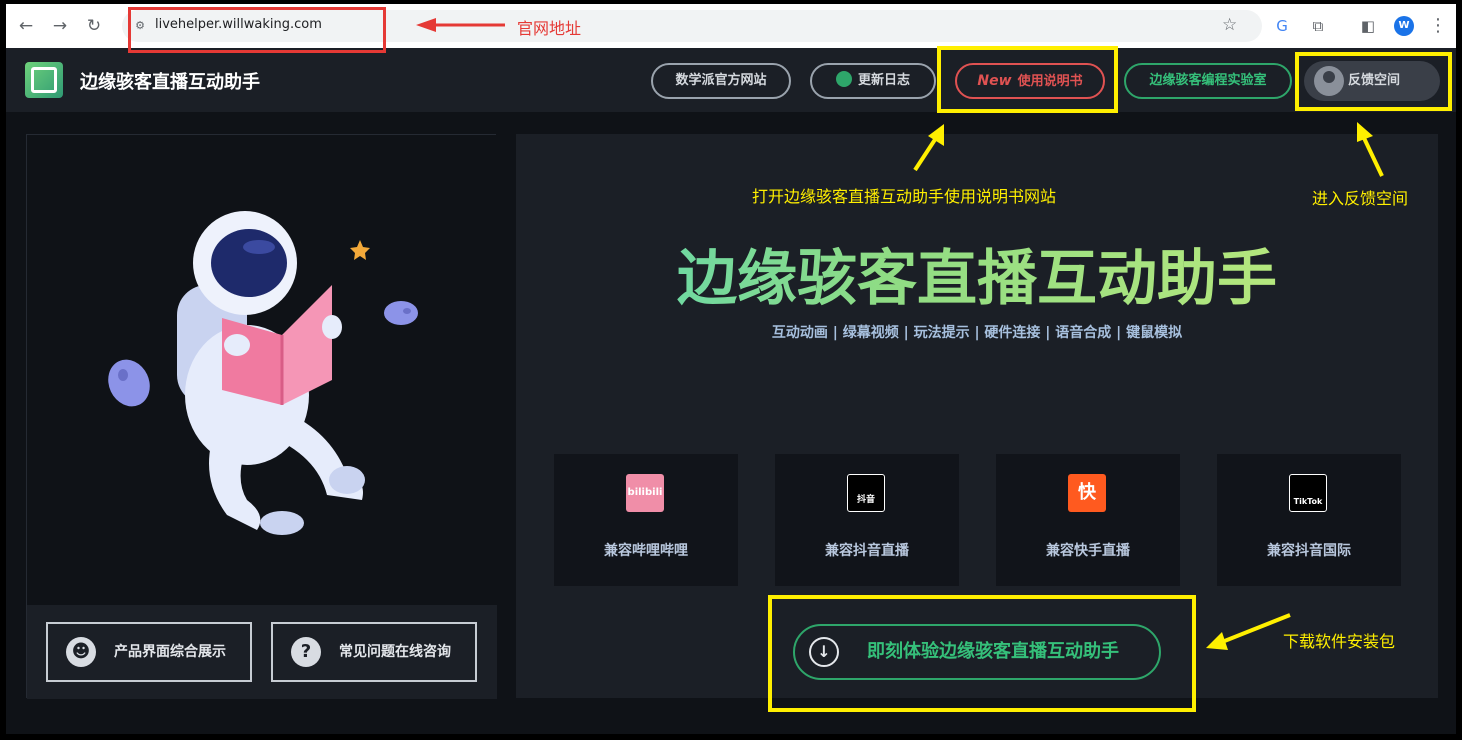  Describe the element at coordinates (257, 30) in the screenshot. I see `url-highlight-box` at that location.